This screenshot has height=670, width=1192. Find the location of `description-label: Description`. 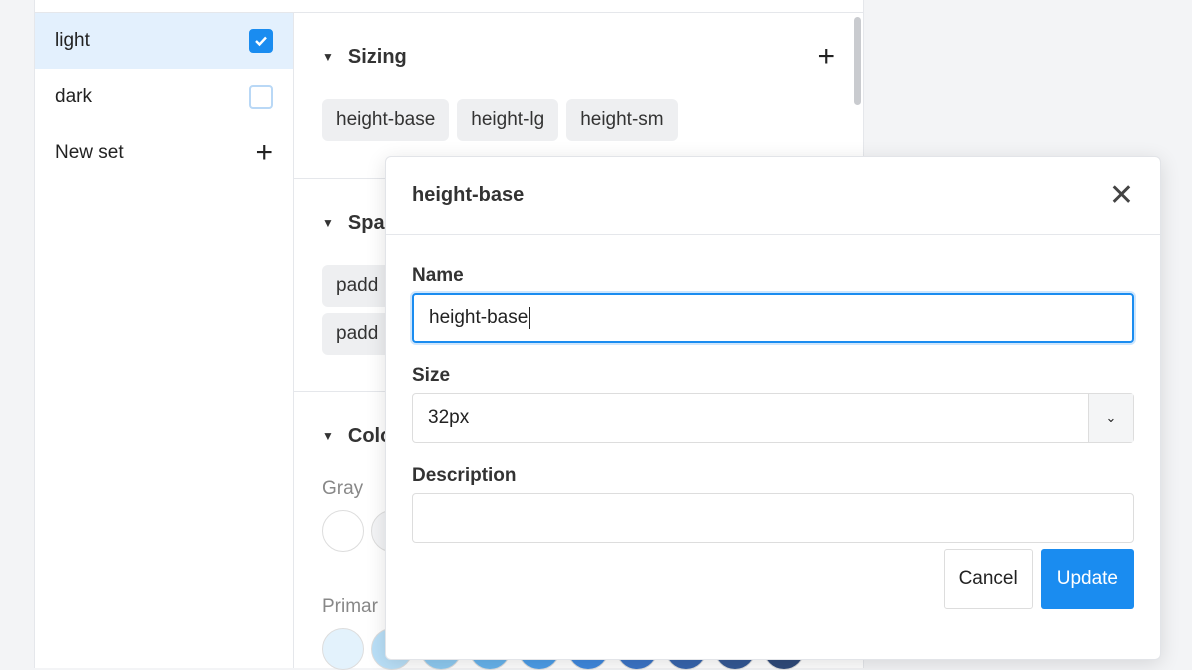

description-label: Description is located at coordinates (464, 475).